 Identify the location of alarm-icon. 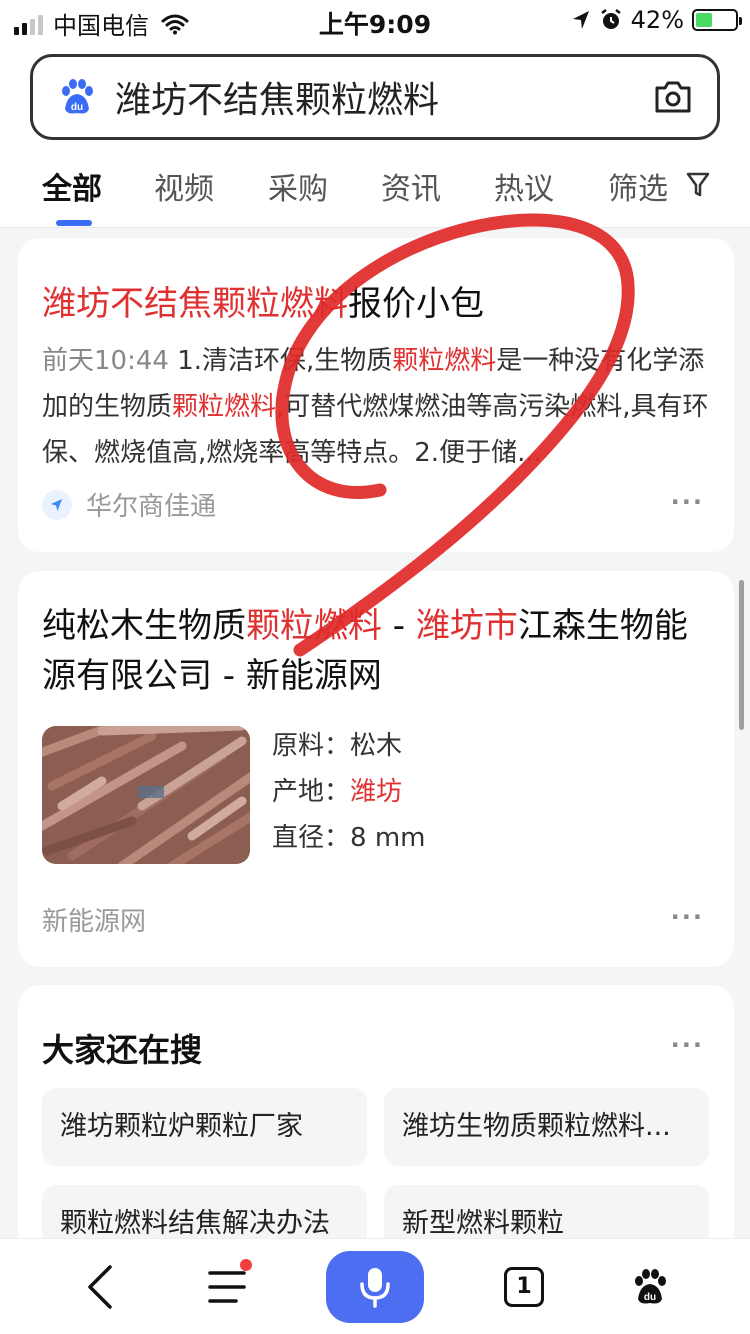
(610, 19).